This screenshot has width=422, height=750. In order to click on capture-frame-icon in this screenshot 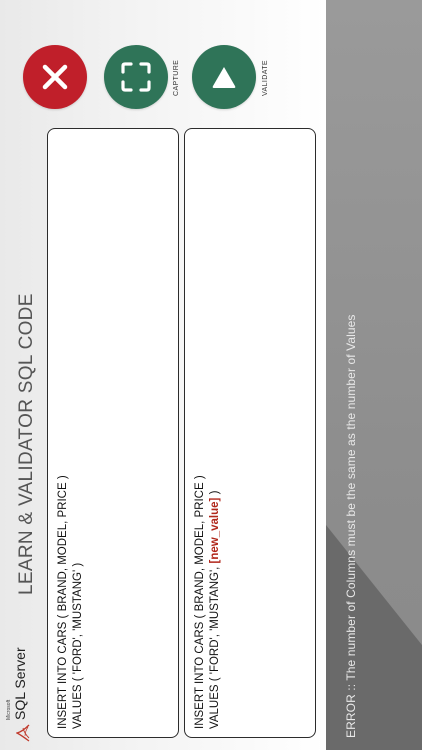, I will do `click(136, 77)`.